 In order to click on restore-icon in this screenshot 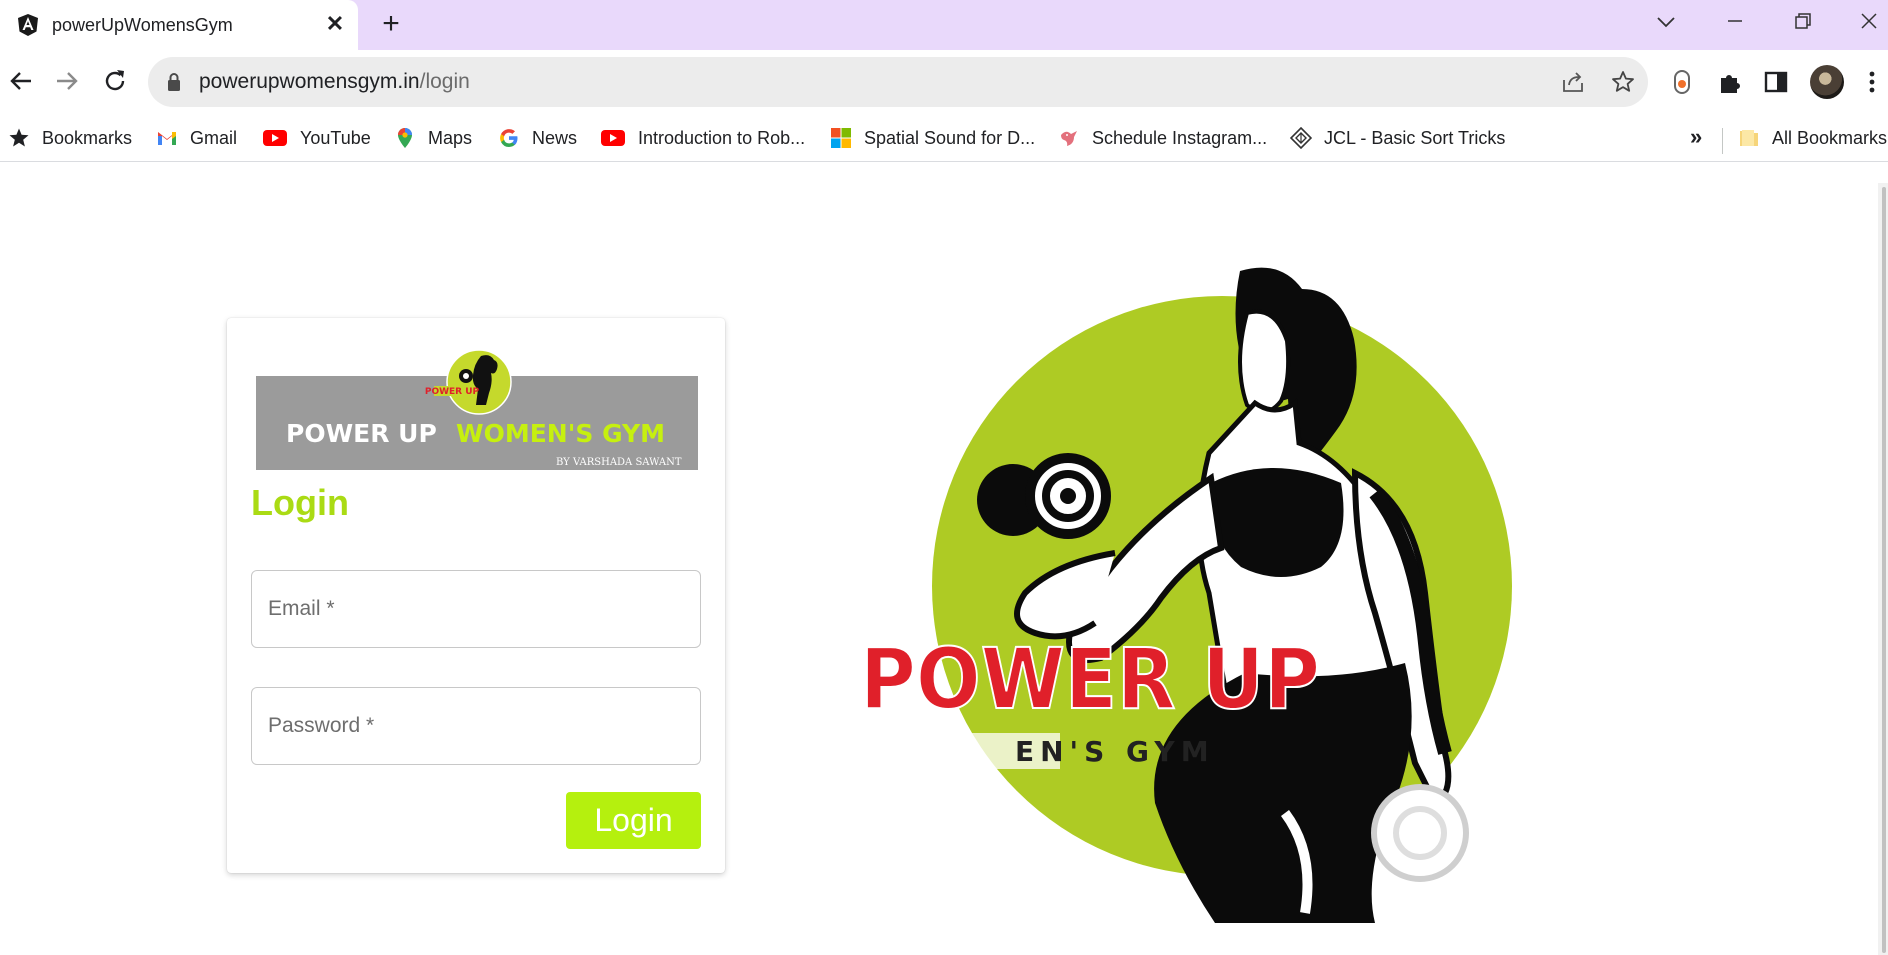, I will do `click(1803, 21)`.